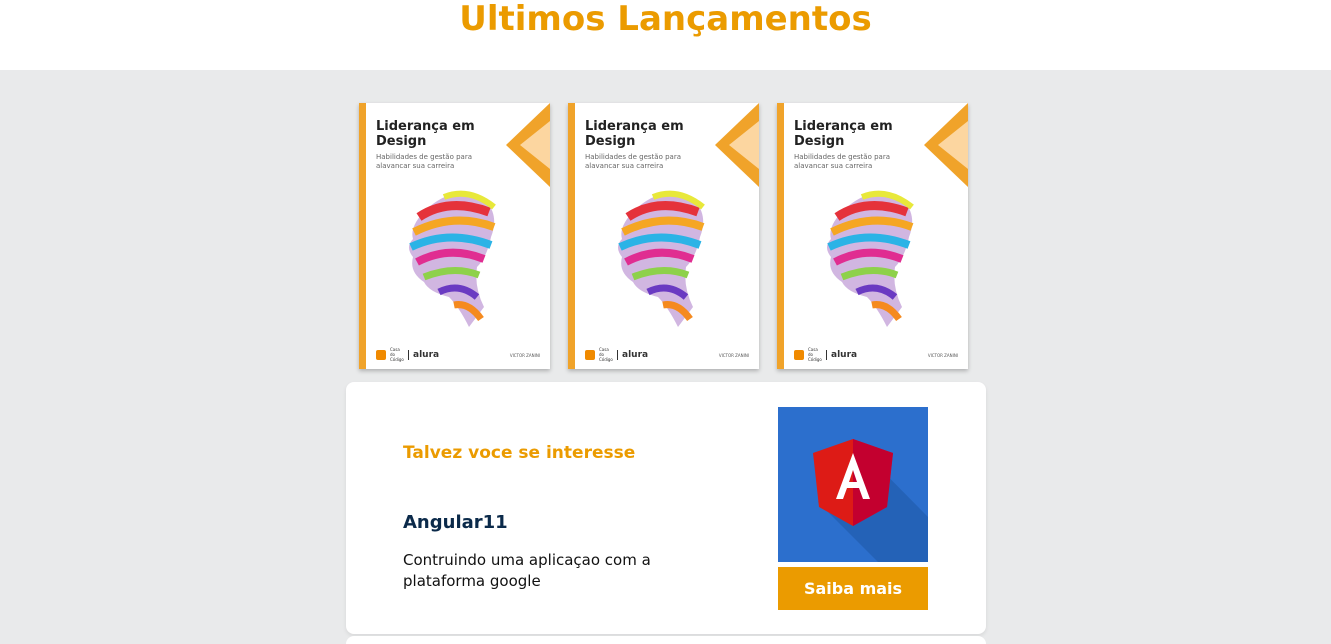 This screenshot has height=644, width=1331. Describe the element at coordinates (519, 453) in the screenshot. I see `card-kicker: Talvez voce se interesse` at that location.